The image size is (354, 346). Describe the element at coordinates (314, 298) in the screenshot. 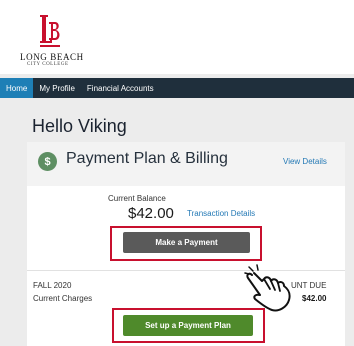

I see `amount-due-value: $42.00` at that location.